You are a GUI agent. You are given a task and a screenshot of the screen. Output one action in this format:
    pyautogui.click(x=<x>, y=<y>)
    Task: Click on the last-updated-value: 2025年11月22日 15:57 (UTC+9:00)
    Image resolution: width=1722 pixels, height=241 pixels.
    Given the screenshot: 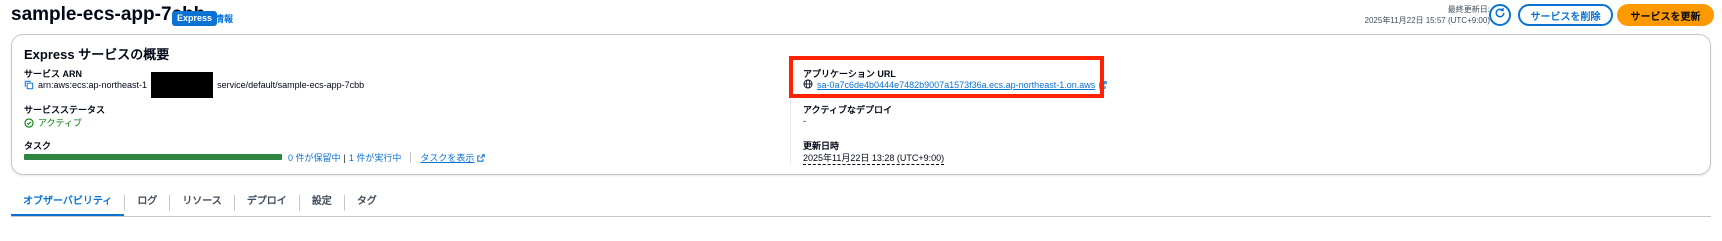 What is the action you would take?
    pyautogui.click(x=1427, y=20)
    